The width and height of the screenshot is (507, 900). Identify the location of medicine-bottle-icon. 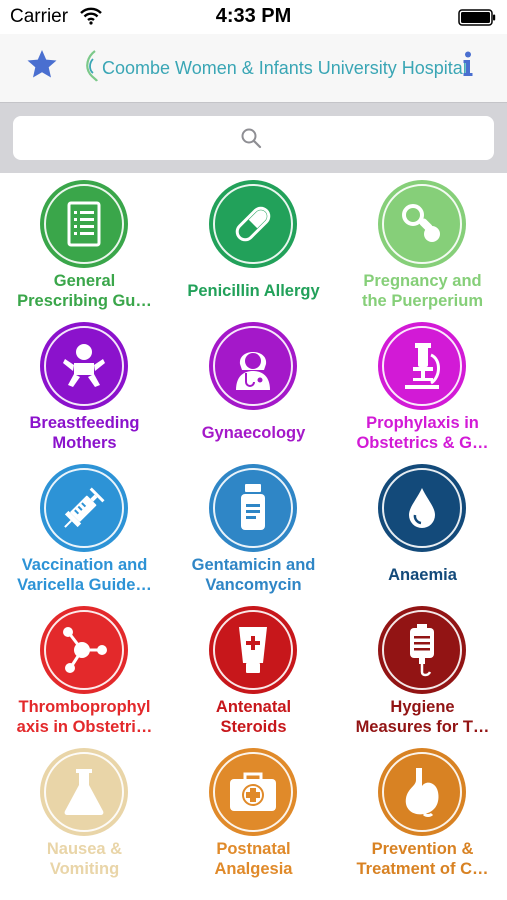
(253, 507).